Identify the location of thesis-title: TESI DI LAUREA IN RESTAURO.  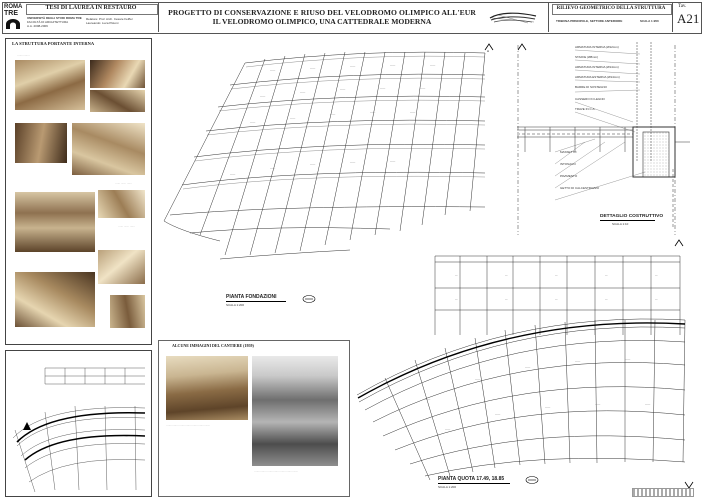
(91, 8).